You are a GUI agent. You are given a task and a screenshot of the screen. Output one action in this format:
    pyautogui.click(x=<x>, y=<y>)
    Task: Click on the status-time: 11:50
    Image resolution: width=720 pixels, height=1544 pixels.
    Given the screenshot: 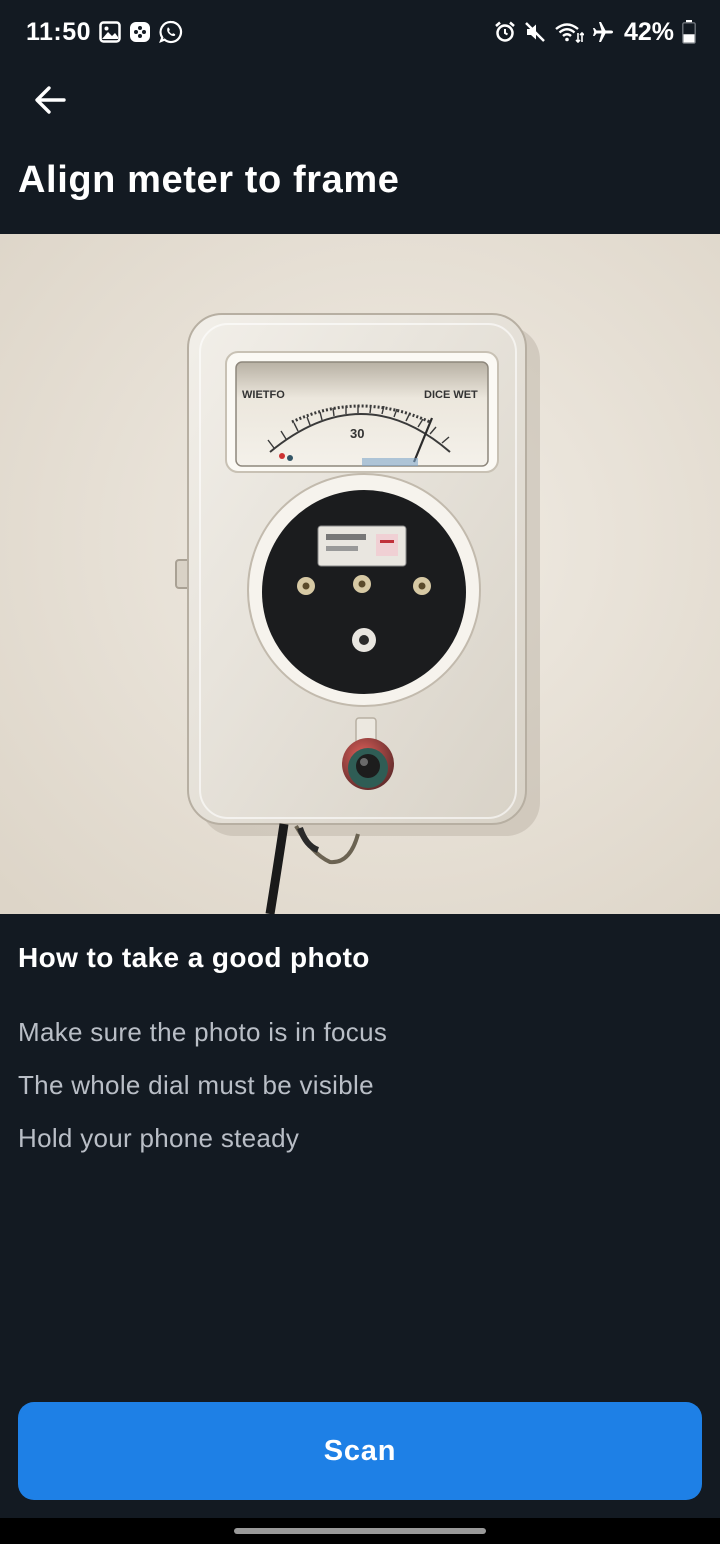 What is the action you would take?
    pyautogui.click(x=59, y=31)
    